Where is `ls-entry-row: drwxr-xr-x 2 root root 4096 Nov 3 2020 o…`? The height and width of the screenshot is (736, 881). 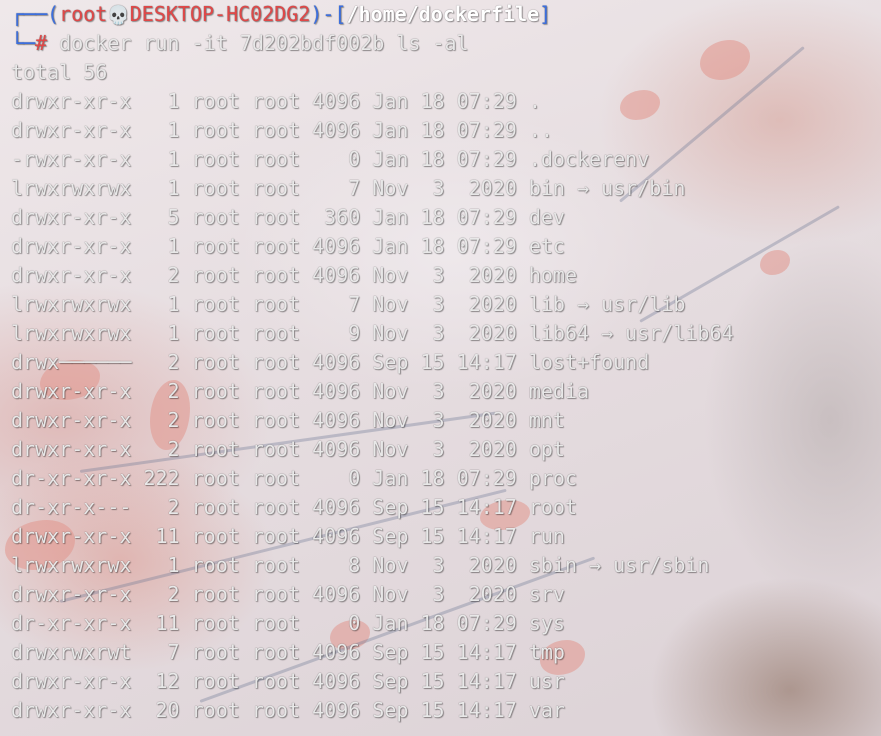
ls-entry-row: drwxr-xr-x 2 root root 4096 Nov 3 2020 o… is located at coordinates (444, 449).